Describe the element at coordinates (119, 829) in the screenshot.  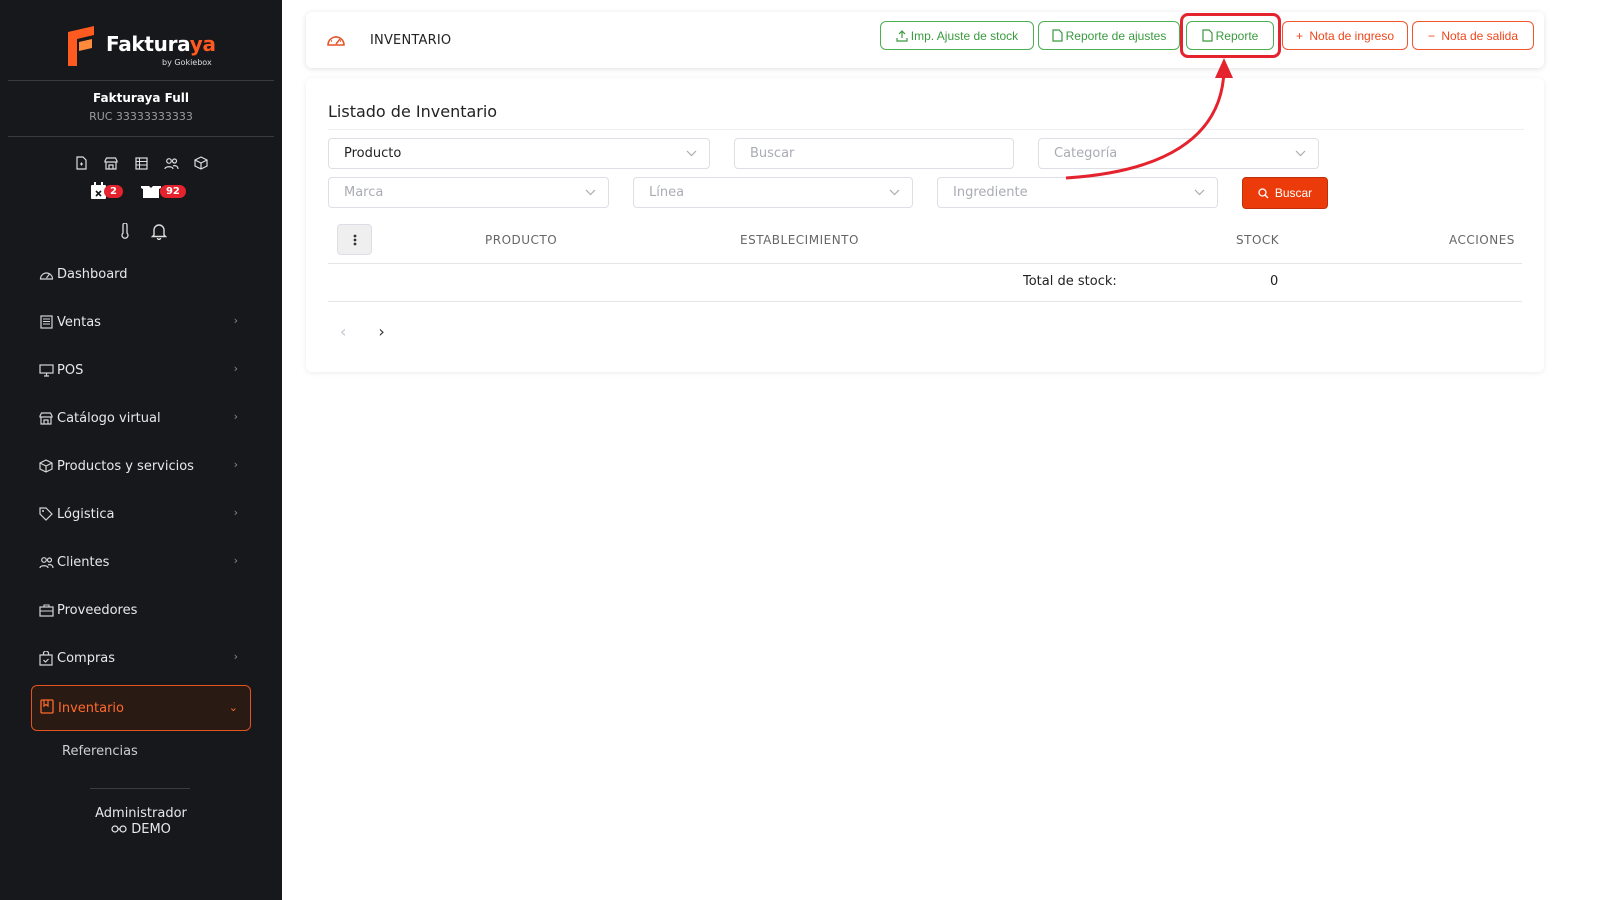
I see `glasses-icon` at that location.